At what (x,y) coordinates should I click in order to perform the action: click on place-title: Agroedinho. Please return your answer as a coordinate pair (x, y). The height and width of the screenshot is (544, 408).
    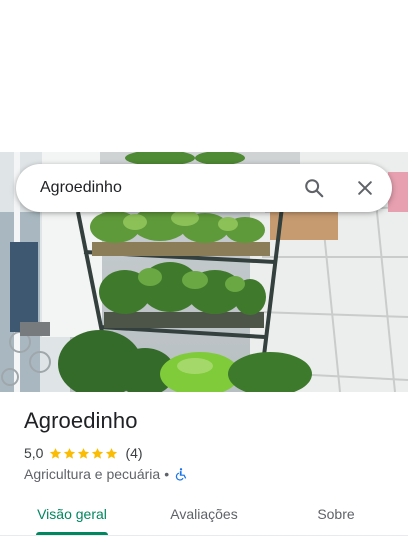
    Looking at the image, I should click on (81, 420).